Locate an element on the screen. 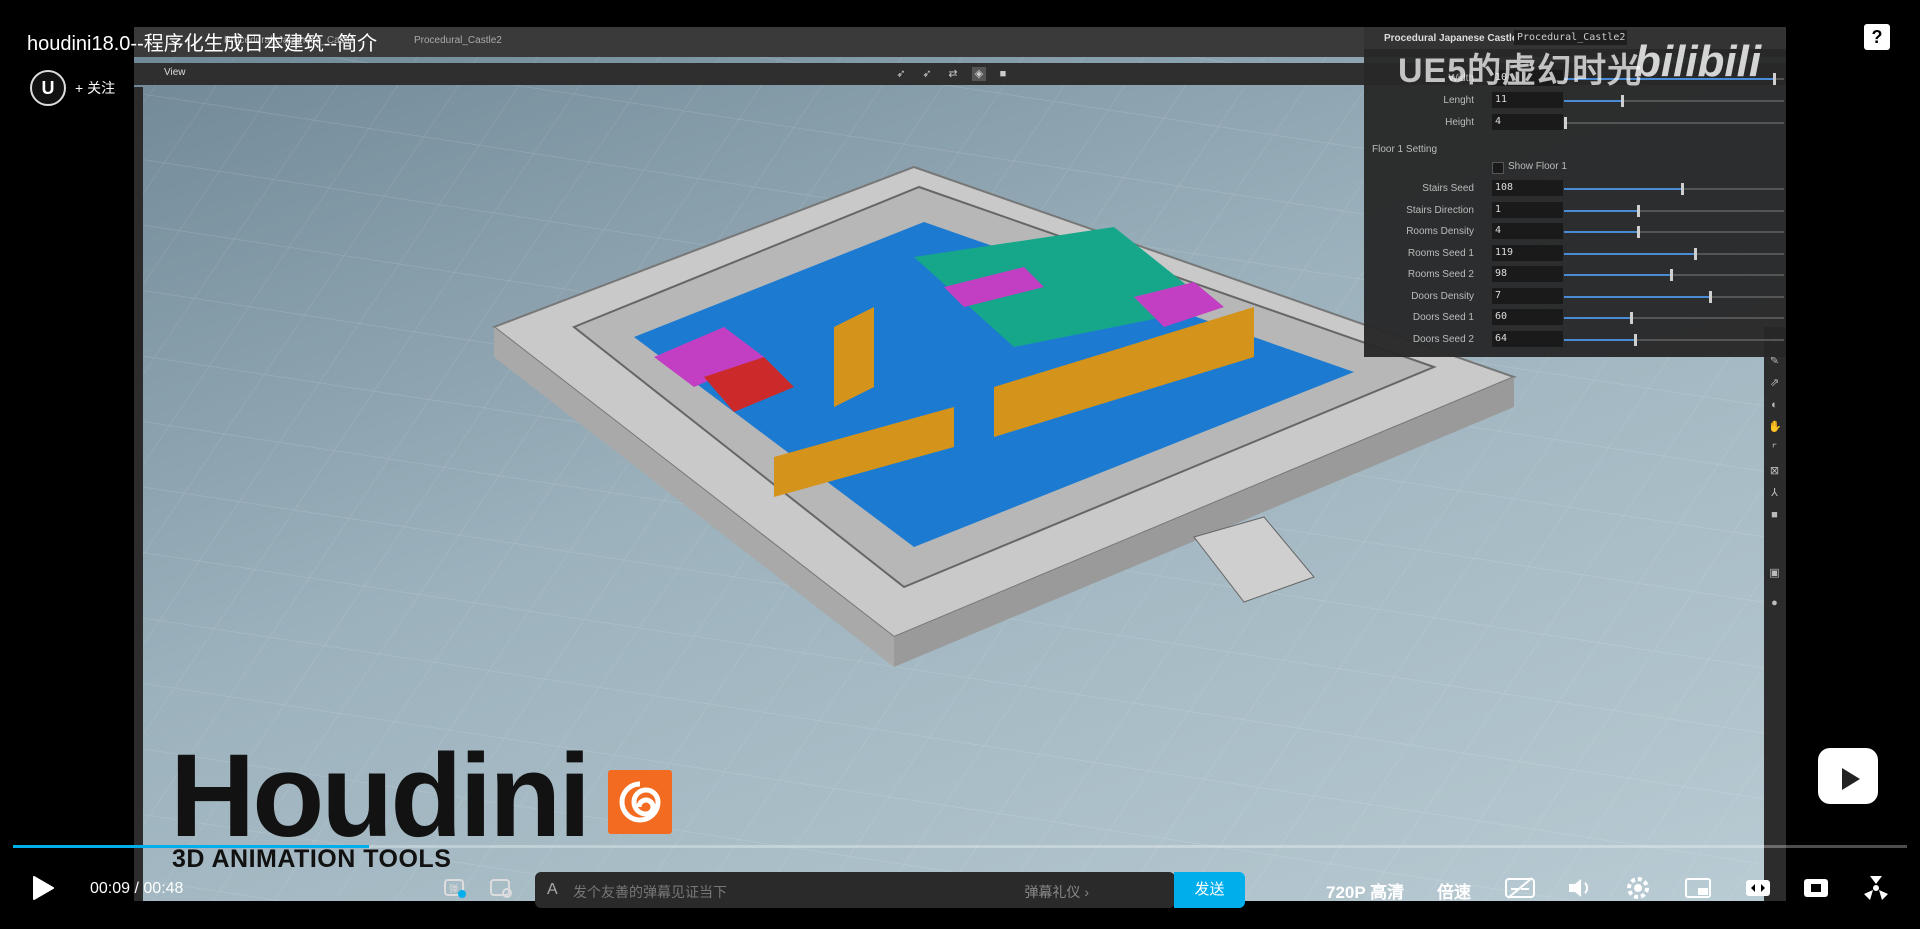 Image resolution: width=1920 pixels, height=929 pixels. param-value-field: 60 is located at coordinates (1527, 317).